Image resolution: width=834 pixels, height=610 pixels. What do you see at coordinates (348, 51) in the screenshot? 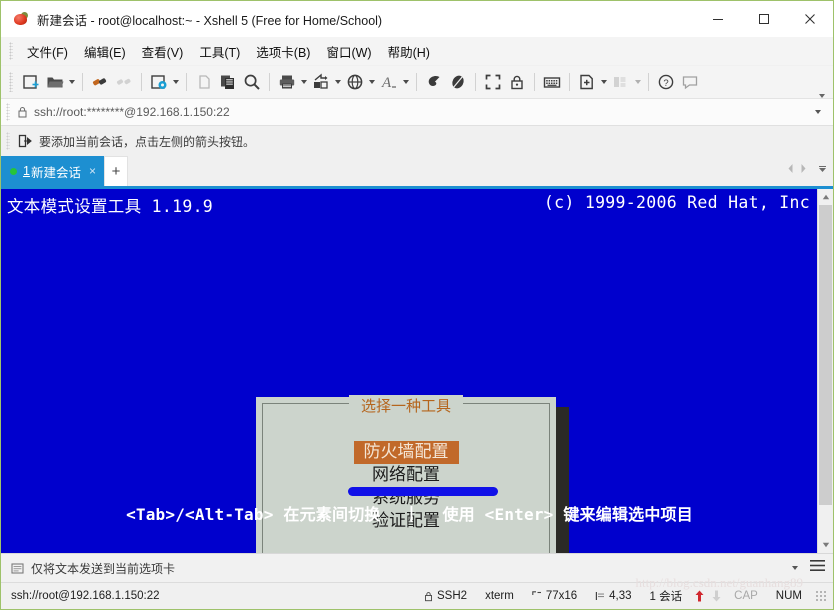
I see `menu-window: 窗口(W)` at bounding box center [348, 51].